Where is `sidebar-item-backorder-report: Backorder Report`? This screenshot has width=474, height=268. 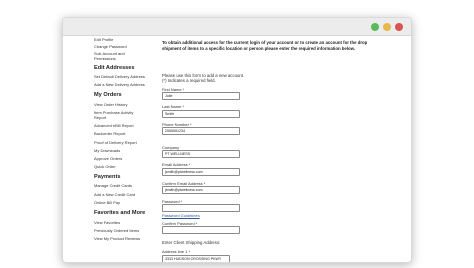 sidebar-item-backorder-report: Backorder Report is located at coordinates (109, 134).